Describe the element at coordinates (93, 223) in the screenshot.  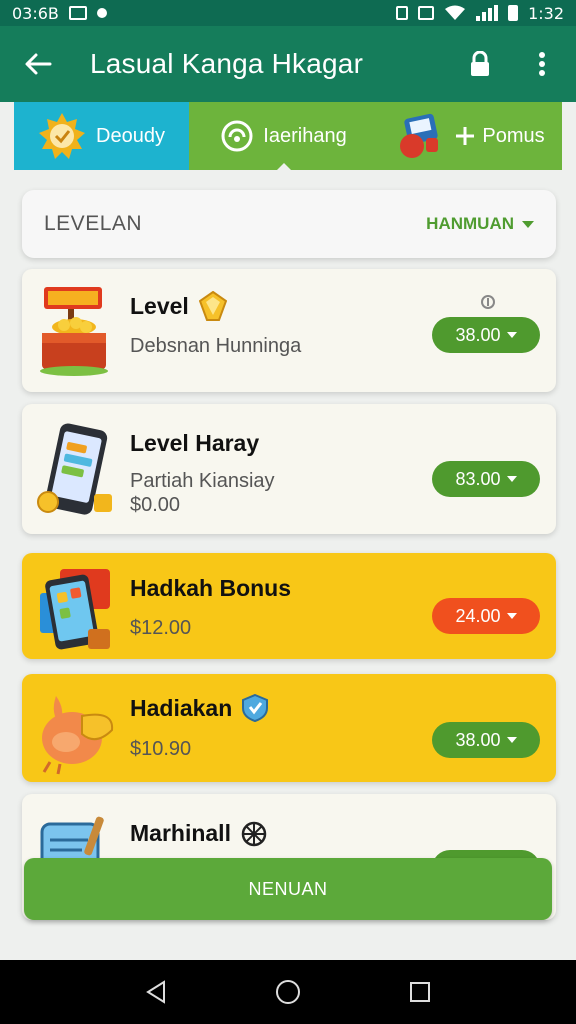
I see `filter-label: LEVELAN` at that location.